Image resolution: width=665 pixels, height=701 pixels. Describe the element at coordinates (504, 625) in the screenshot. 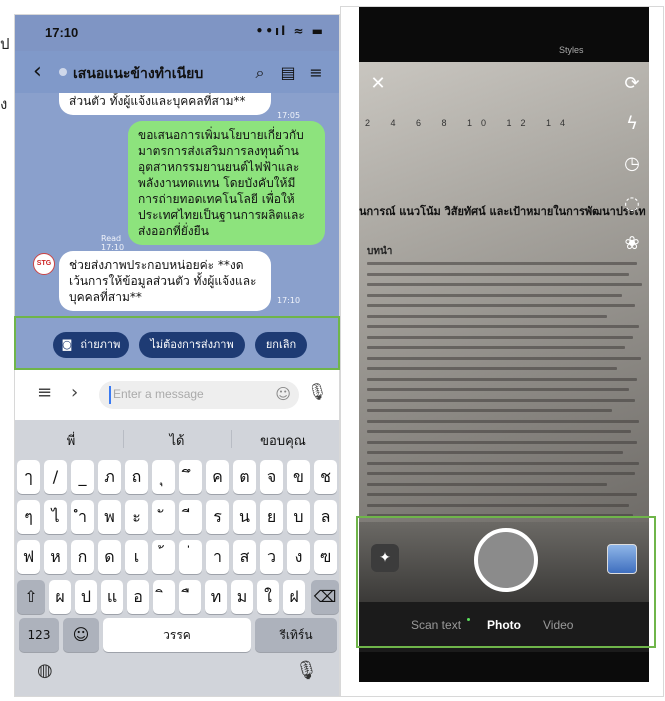

I see `mode-photo: Photo` at that location.